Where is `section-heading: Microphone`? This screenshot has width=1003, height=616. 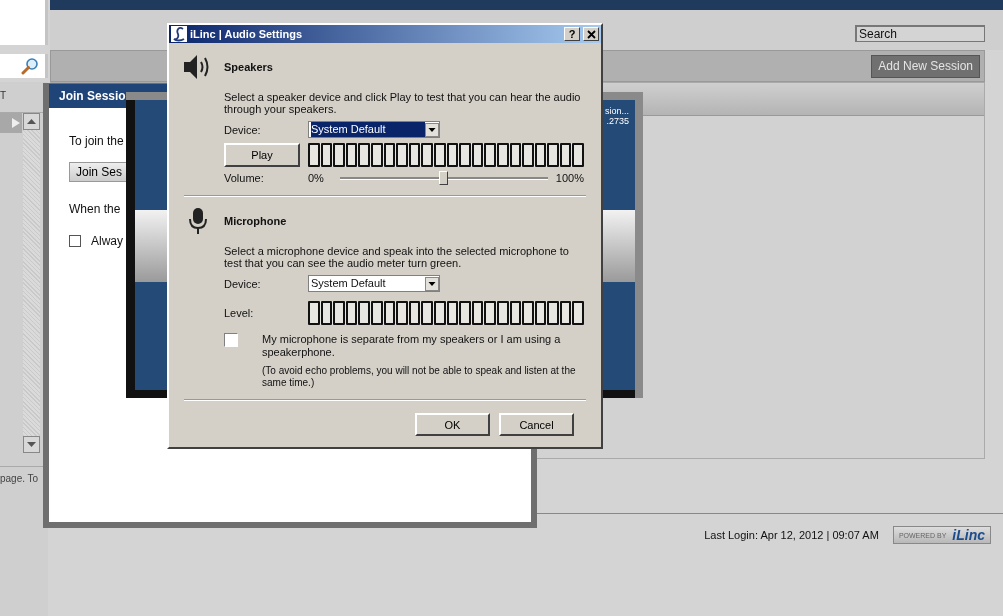 section-heading: Microphone is located at coordinates (255, 221).